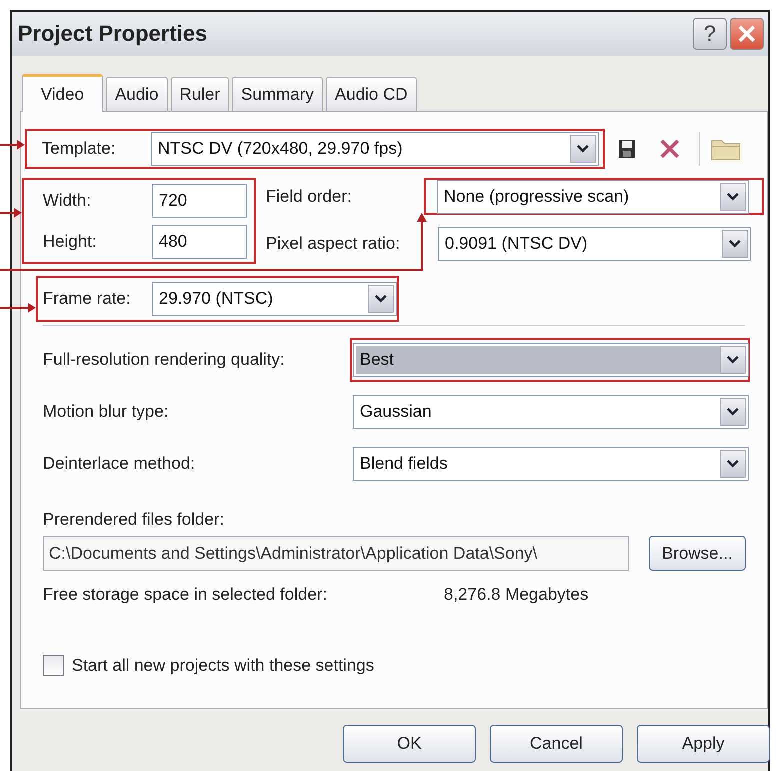 This screenshot has height=771, width=780. Describe the element at coordinates (199, 201) in the screenshot. I see `input-field: 720` at that location.